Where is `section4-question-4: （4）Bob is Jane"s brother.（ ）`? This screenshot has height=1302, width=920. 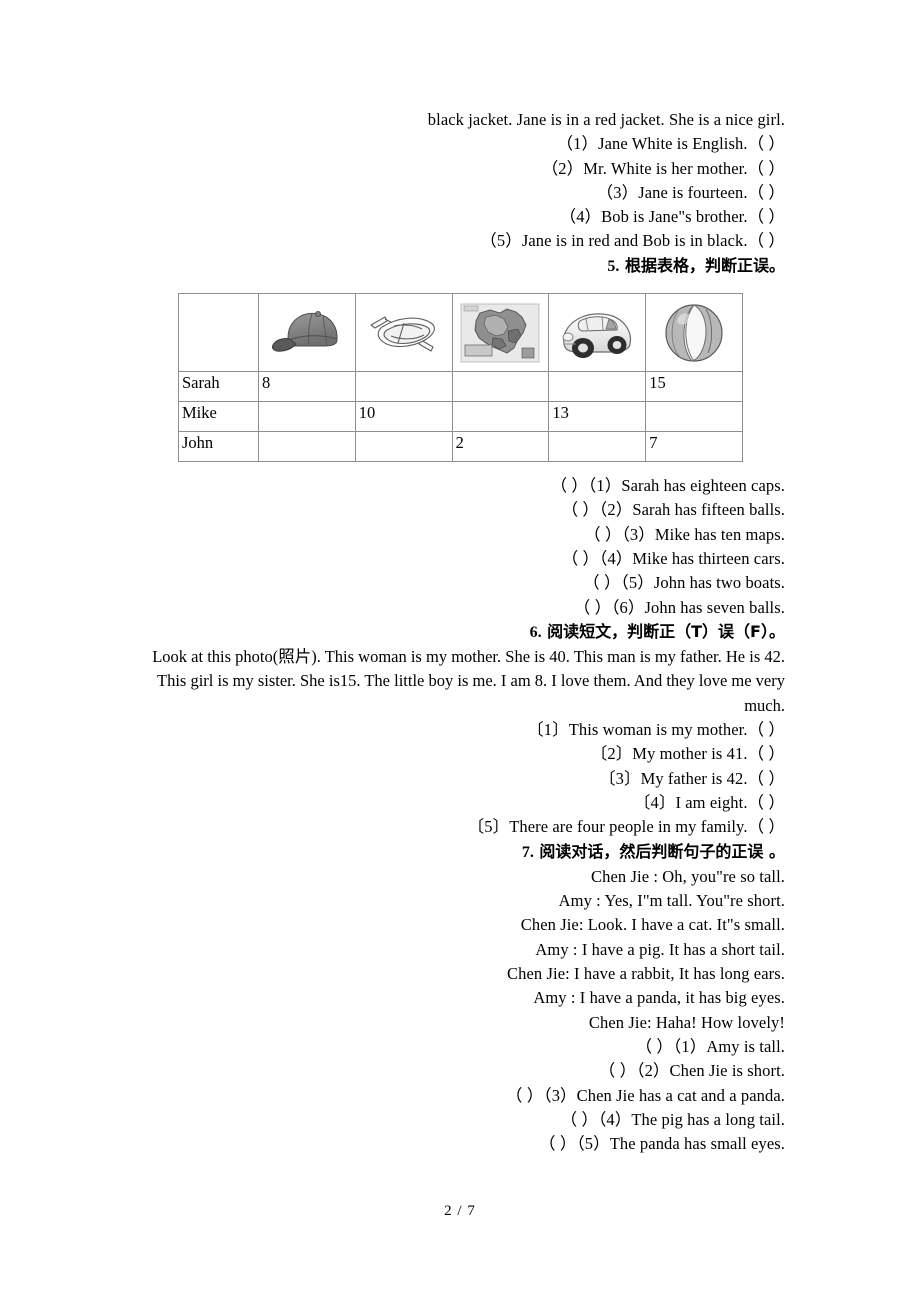
section4-question-4: （4）Bob is Jane"s brother.（ ） is located at coordinates (672, 217).